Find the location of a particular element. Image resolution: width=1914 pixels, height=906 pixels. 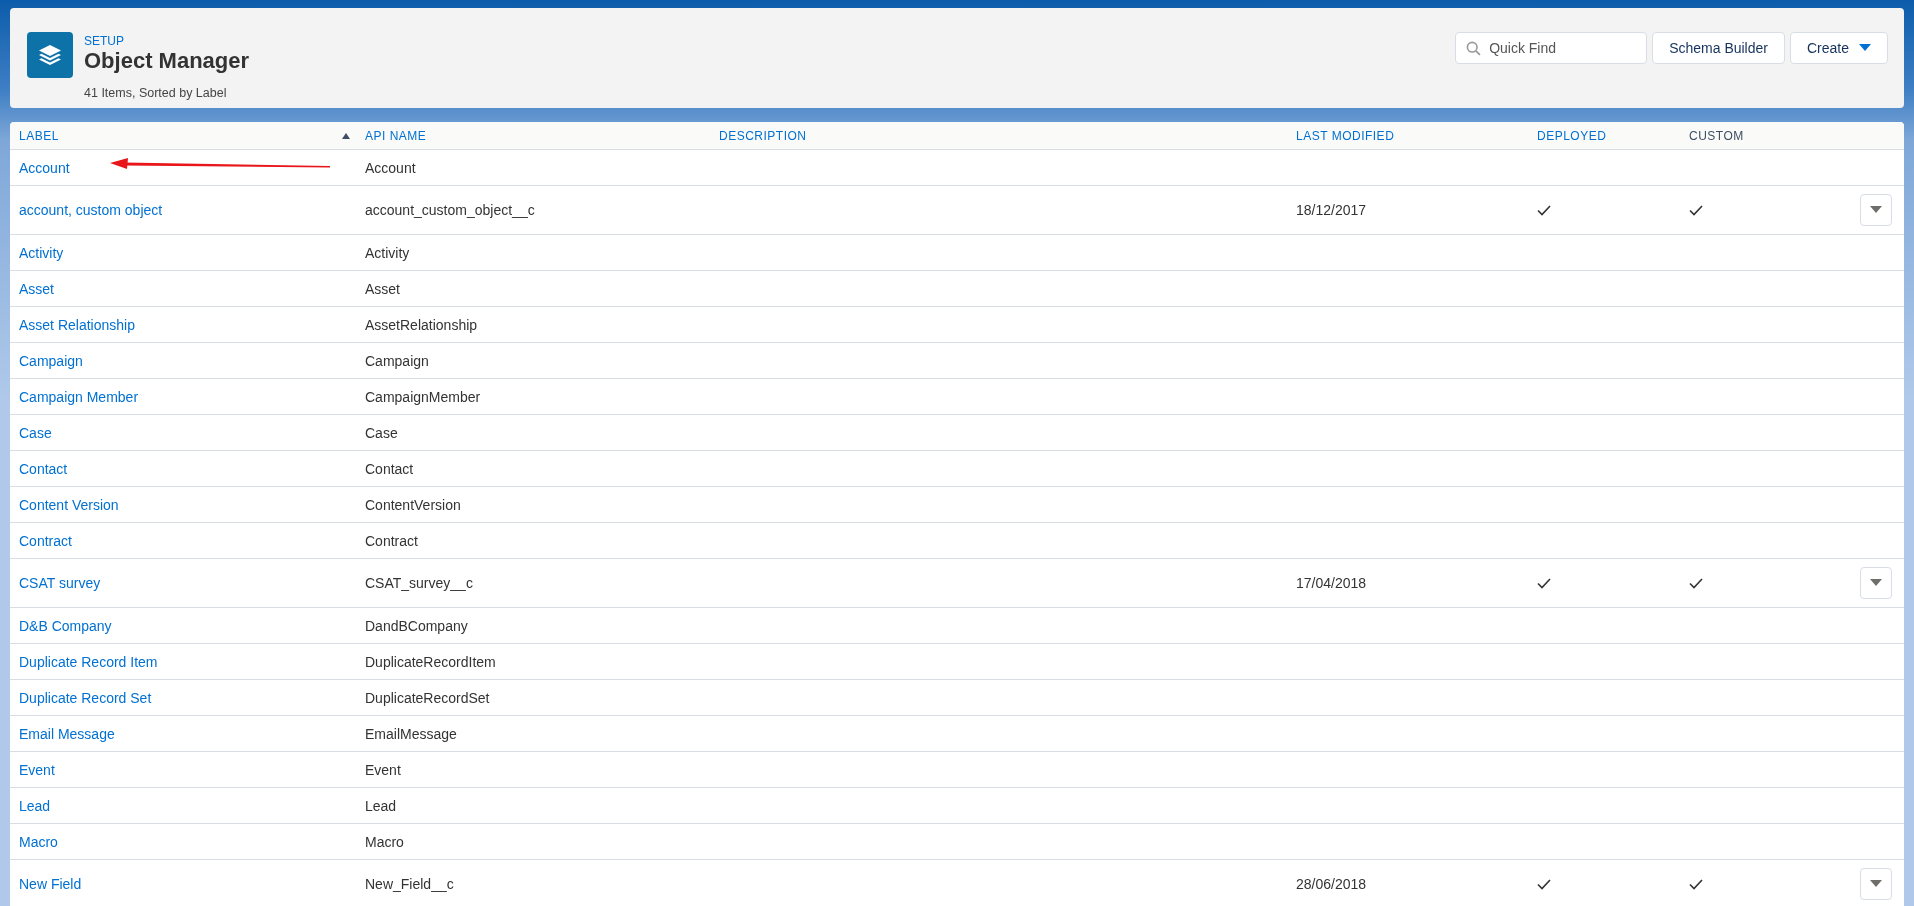

api-name-cell: Case is located at coordinates (381, 432).